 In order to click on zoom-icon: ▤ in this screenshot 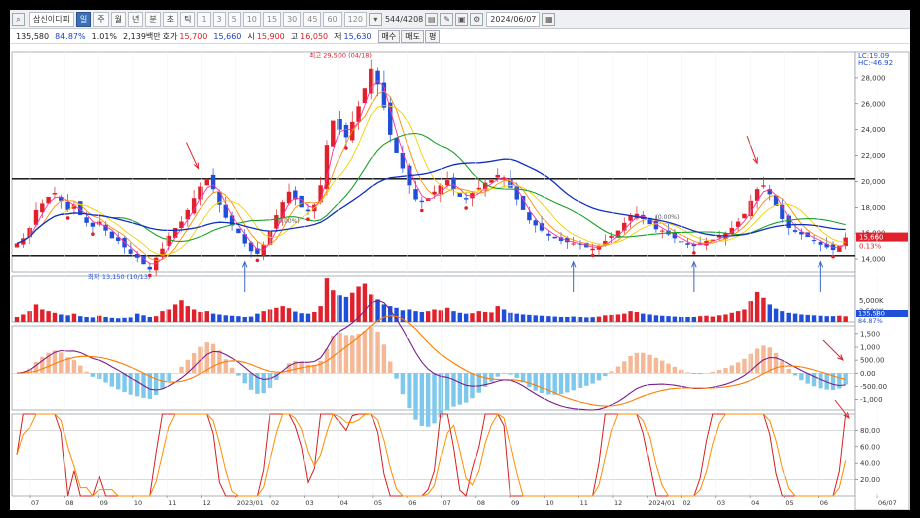, I will do `click(432, 19)`.